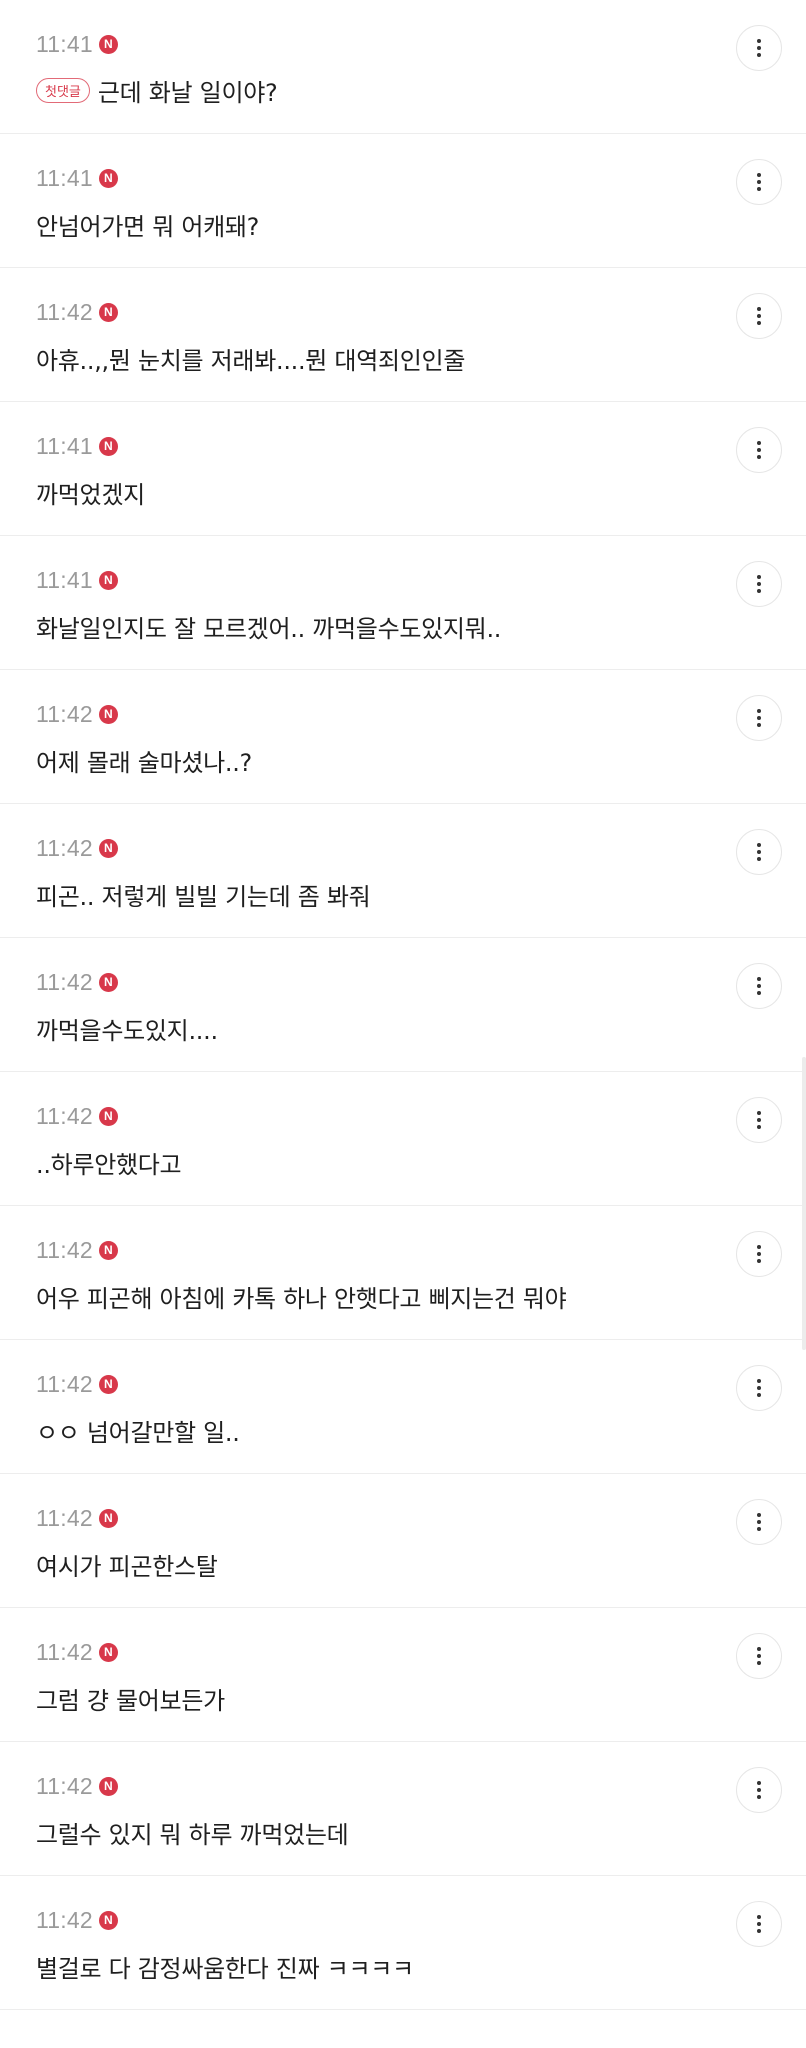 This screenshot has height=2048, width=806. I want to click on comment-item: 11:41 N 까먹었겠지, so click(403, 469).